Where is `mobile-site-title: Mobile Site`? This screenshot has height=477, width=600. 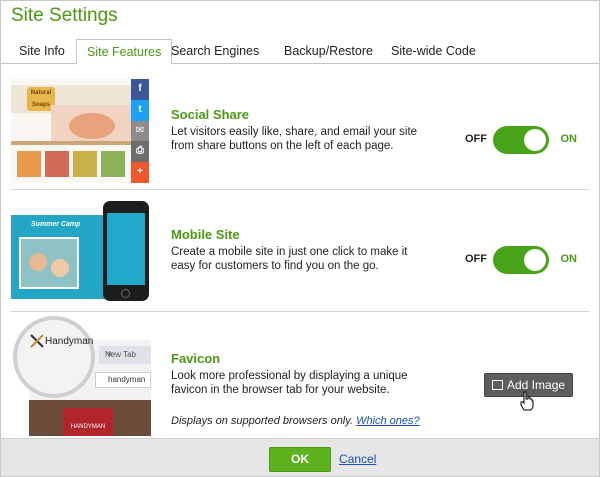 mobile-site-title: Mobile Site is located at coordinates (205, 234).